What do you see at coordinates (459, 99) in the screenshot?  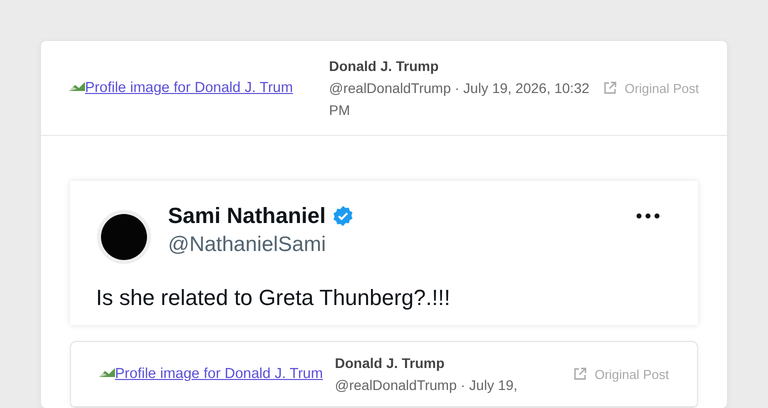 I see `post-meta: @realDonaldTrump · July 19, 2026, 10:32 PM` at bounding box center [459, 99].